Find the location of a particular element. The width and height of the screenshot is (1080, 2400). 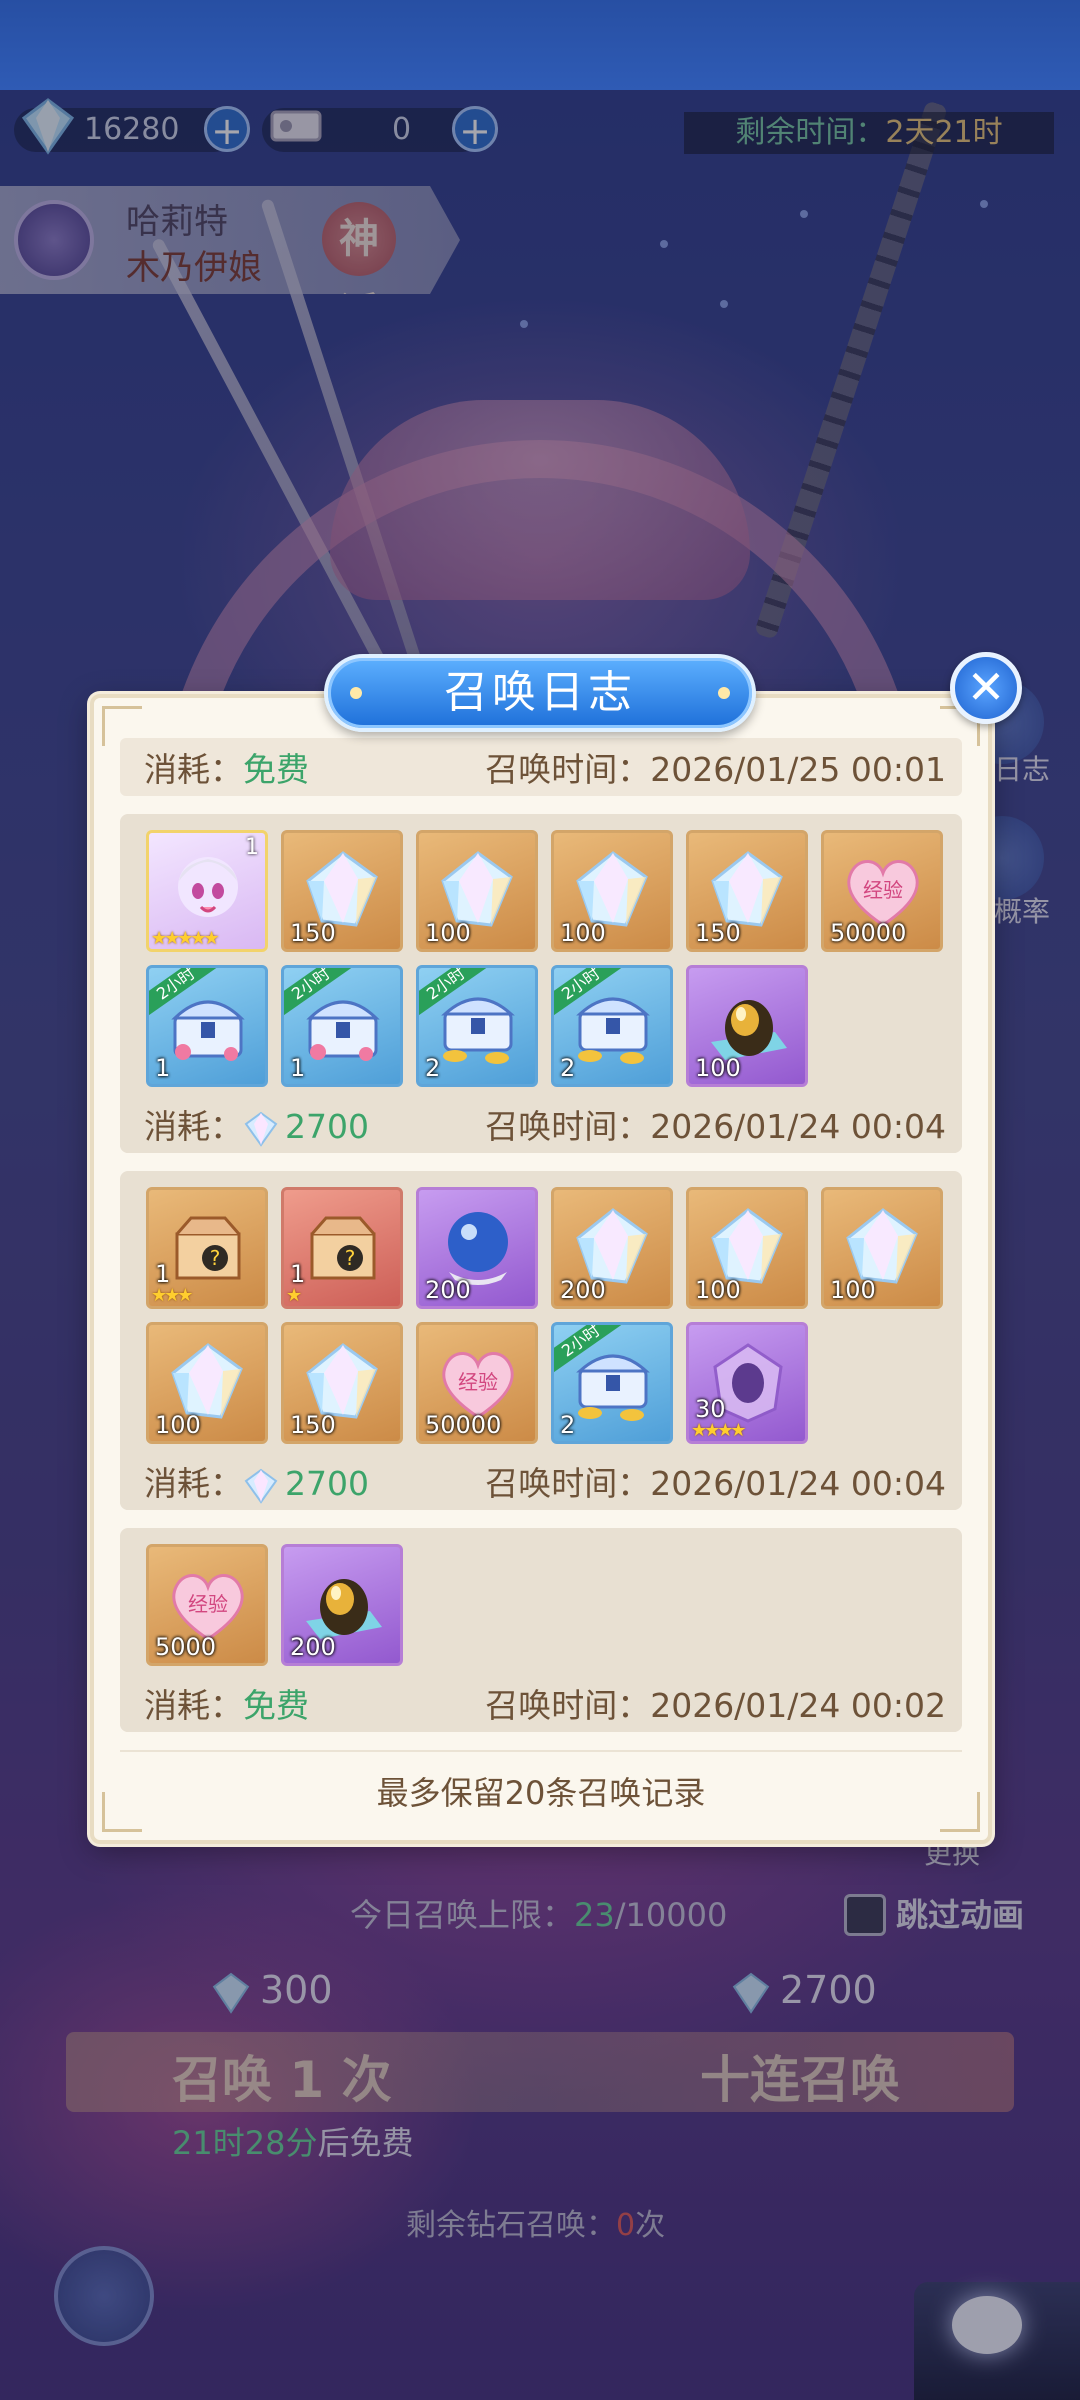

reward-quantity: 5000 is located at coordinates (186, 1647).